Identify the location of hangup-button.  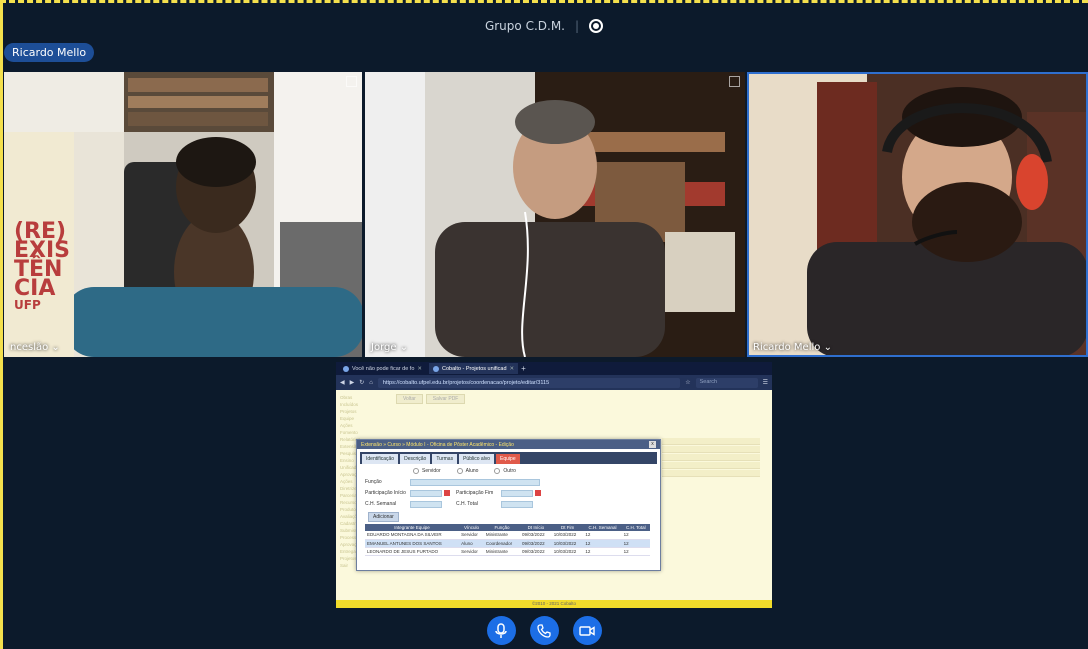
(544, 630).